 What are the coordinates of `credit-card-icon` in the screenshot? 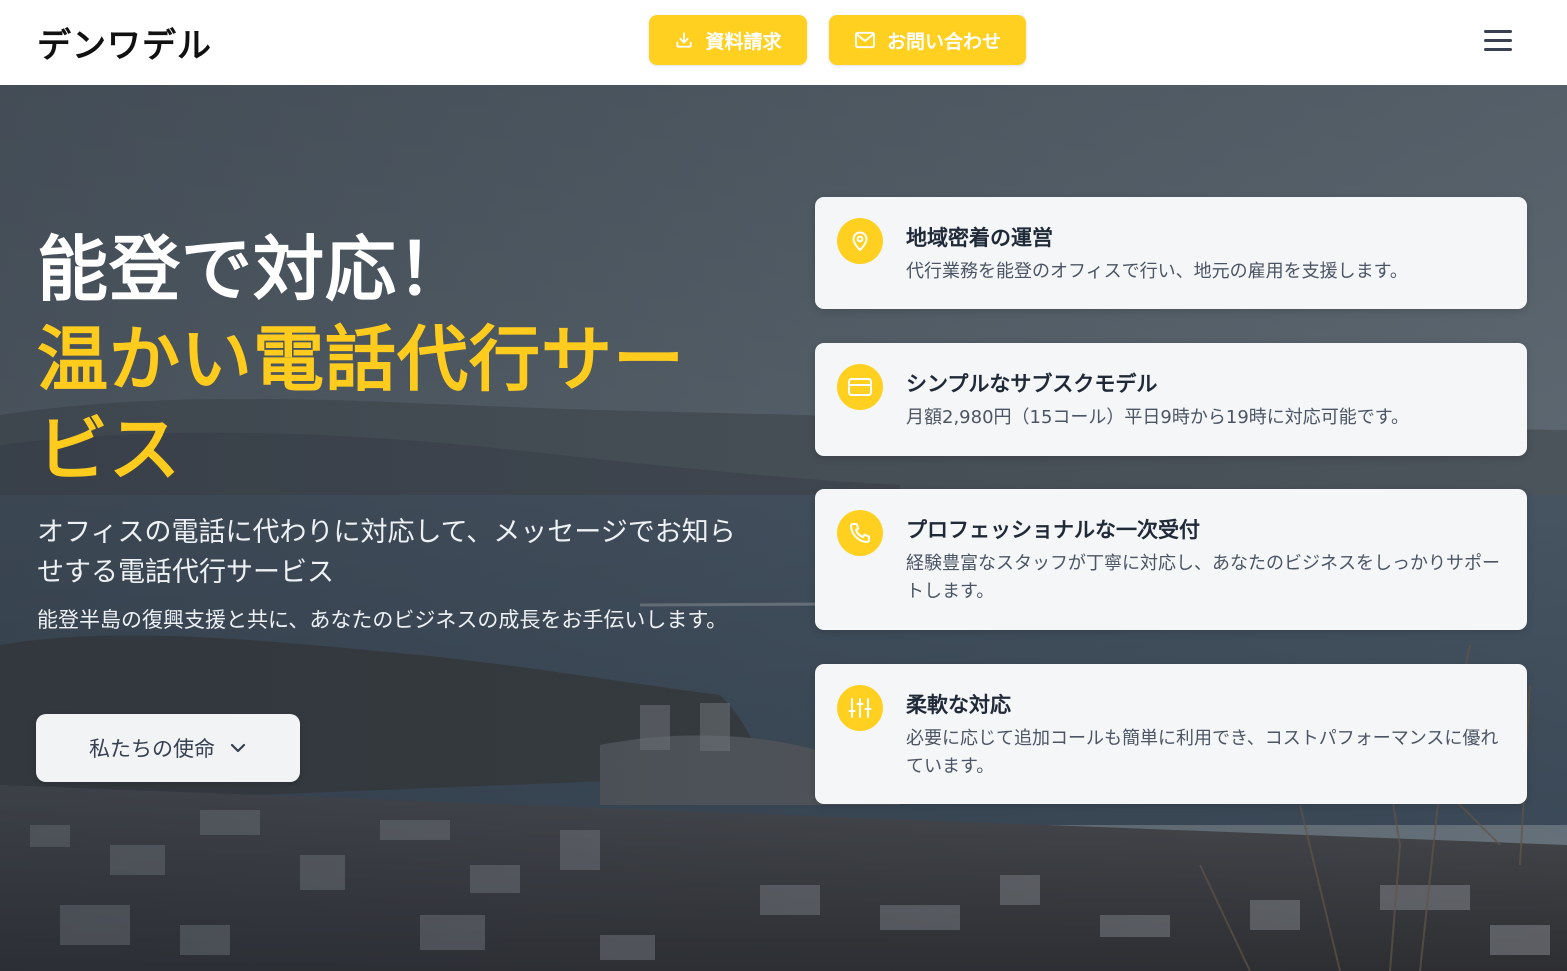 It's located at (860, 387).